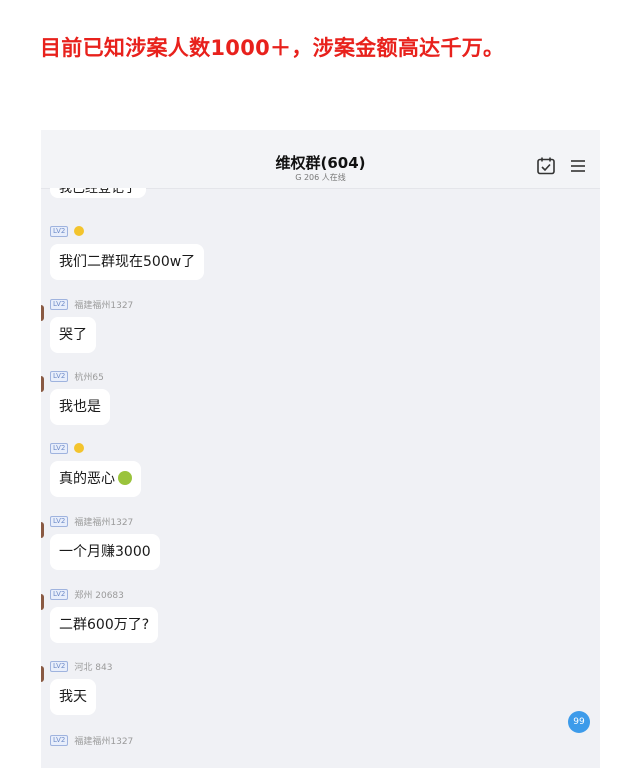  What do you see at coordinates (104, 625) in the screenshot?
I see `message-bubble: 二群600万了?` at bounding box center [104, 625].